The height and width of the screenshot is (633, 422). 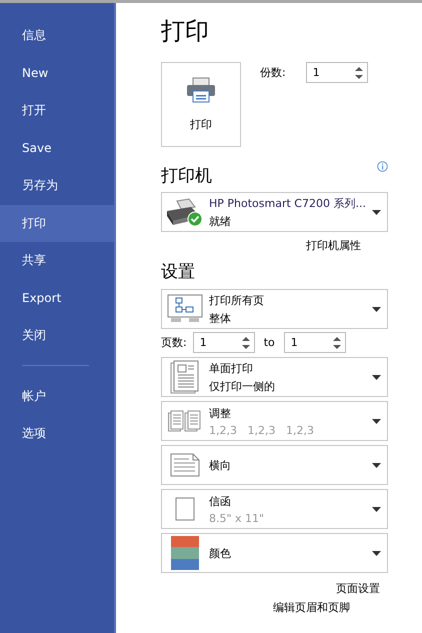 What do you see at coordinates (57, 396) in the screenshot?
I see `sidebar-item: 帐户` at bounding box center [57, 396].